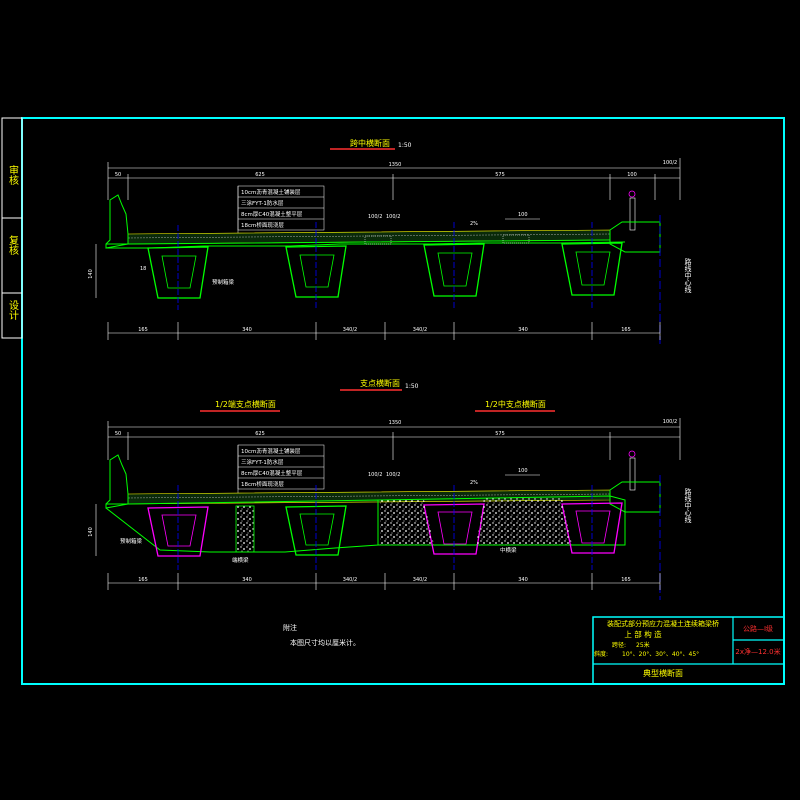  I want to click on midspan-scale: 1:50, so click(405, 145).